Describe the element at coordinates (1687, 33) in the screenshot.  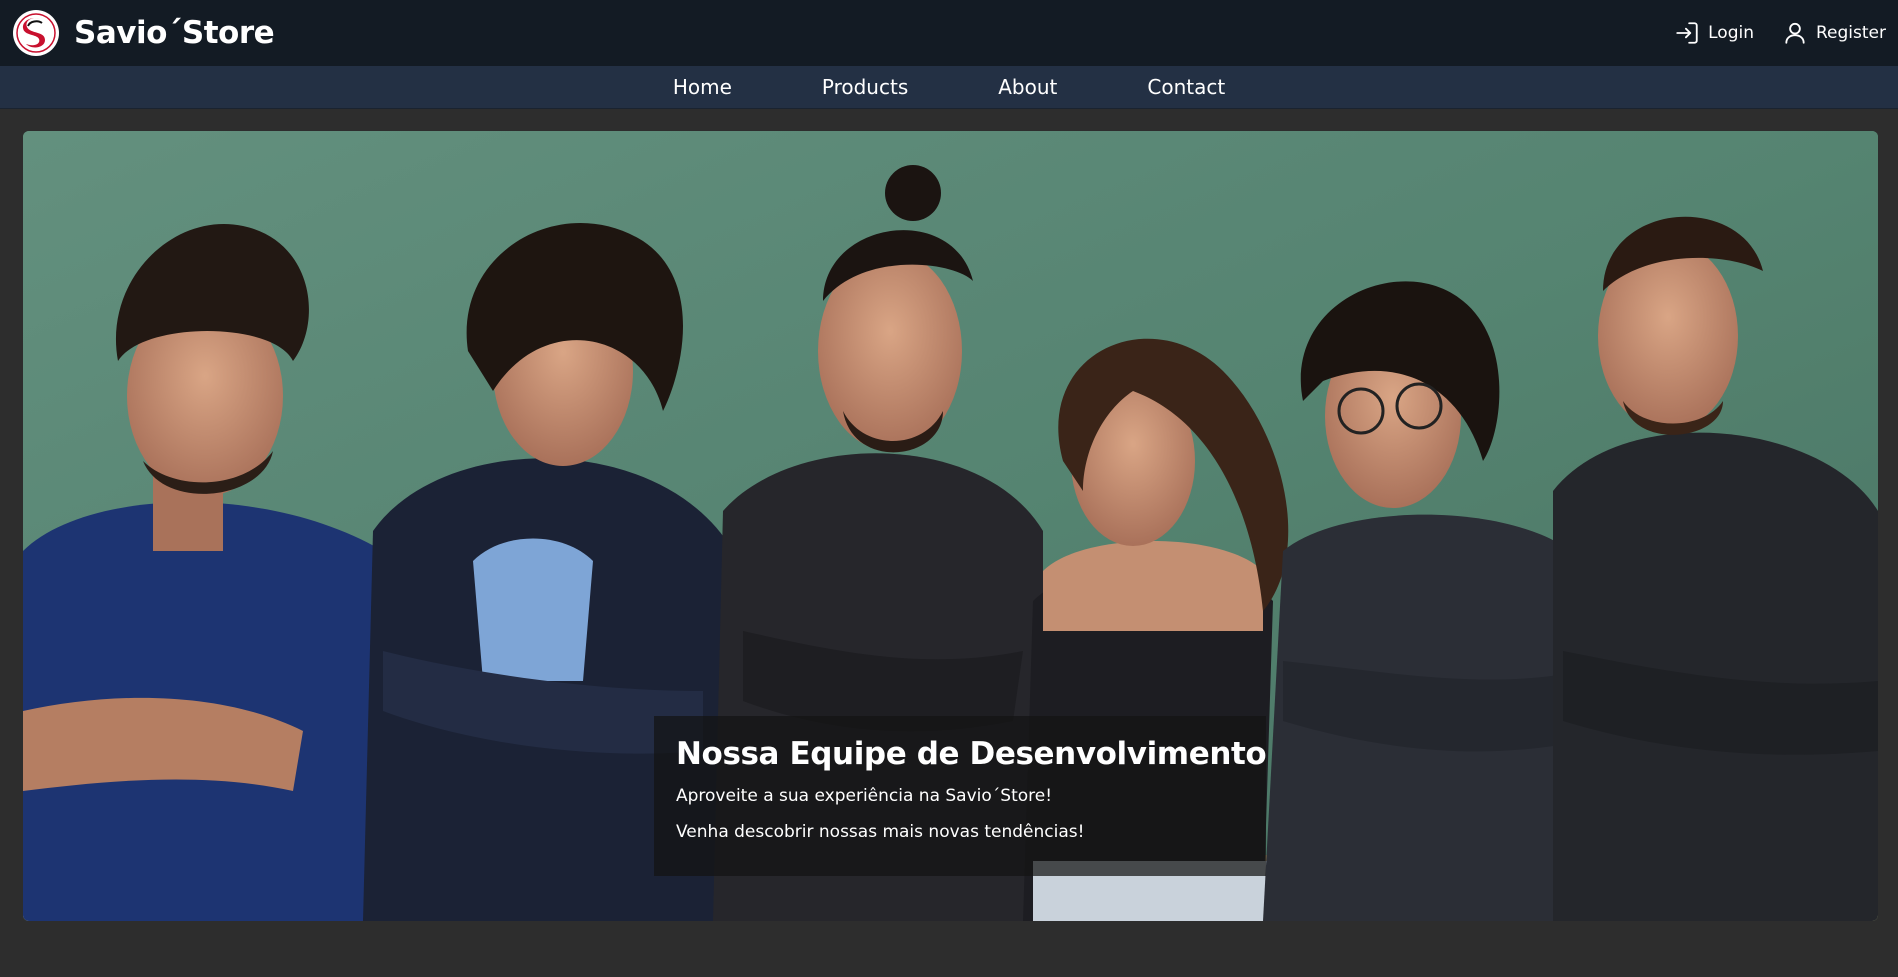
I see `login-icon` at that location.